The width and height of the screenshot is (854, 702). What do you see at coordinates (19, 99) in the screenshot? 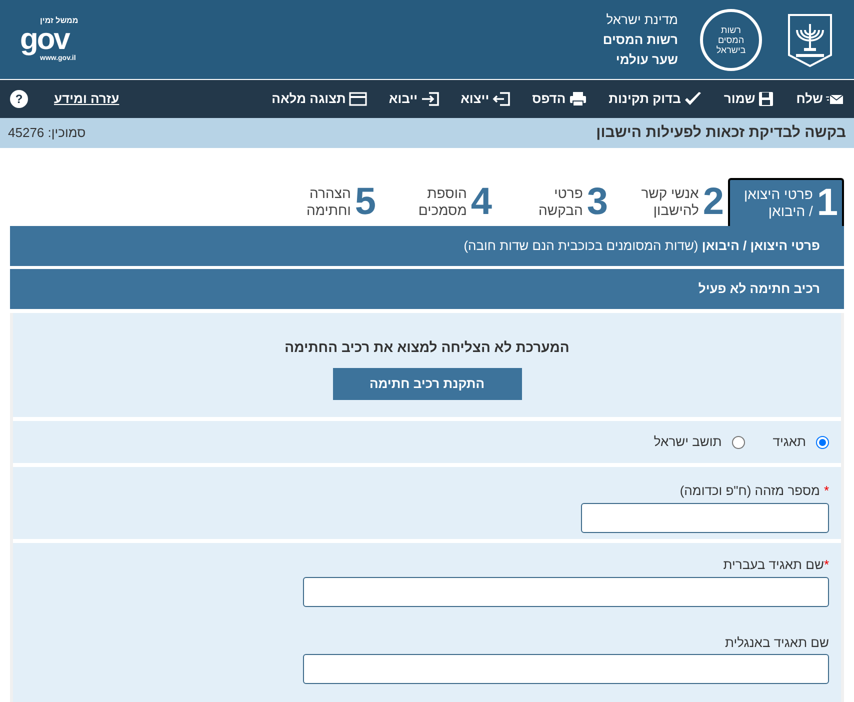
I see `help-icon: ?` at bounding box center [19, 99].